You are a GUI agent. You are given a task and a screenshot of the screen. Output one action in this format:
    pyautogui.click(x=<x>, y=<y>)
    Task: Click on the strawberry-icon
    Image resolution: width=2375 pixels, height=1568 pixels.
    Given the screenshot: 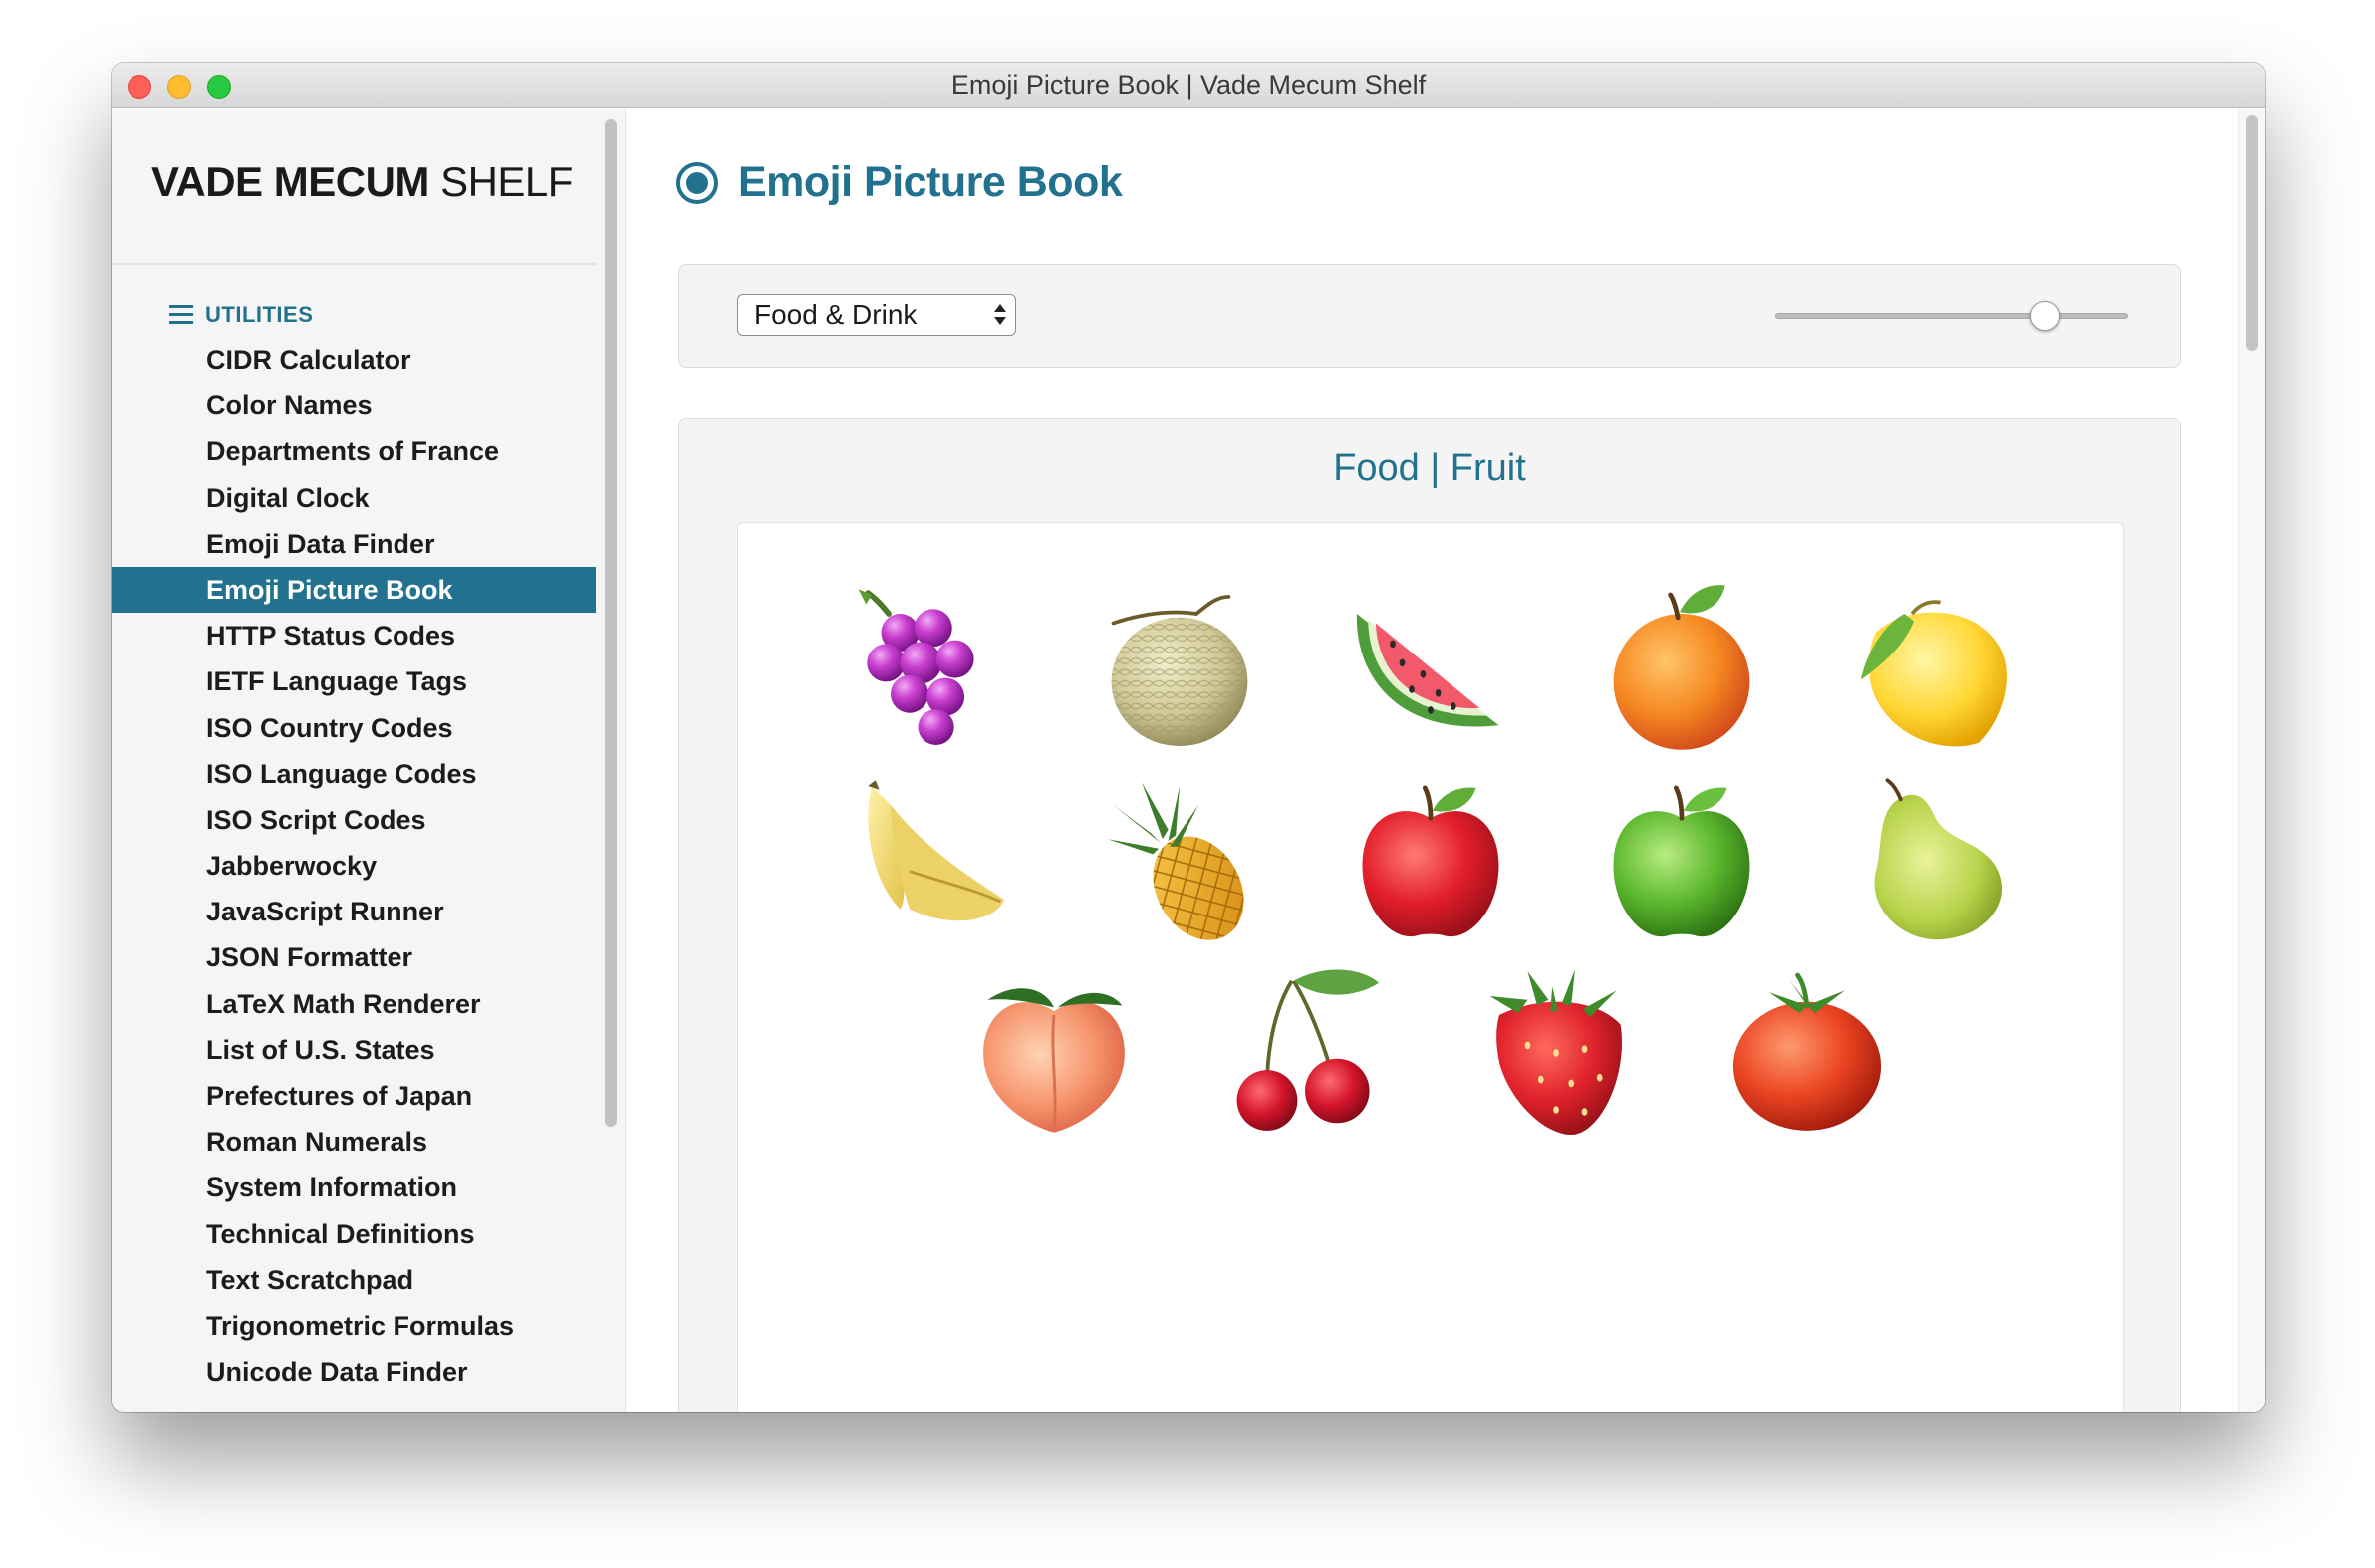 What is the action you would take?
    pyautogui.click(x=1555, y=1052)
    